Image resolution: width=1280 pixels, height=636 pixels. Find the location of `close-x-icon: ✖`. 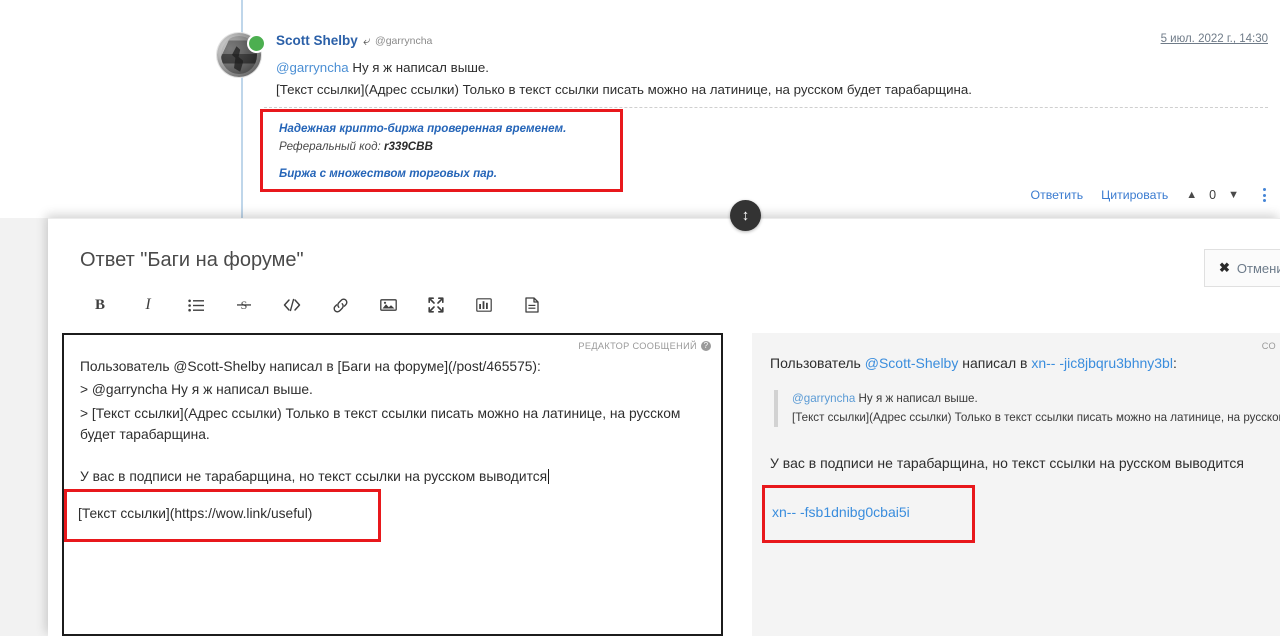

close-x-icon: ✖ is located at coordinates (1224, 267).